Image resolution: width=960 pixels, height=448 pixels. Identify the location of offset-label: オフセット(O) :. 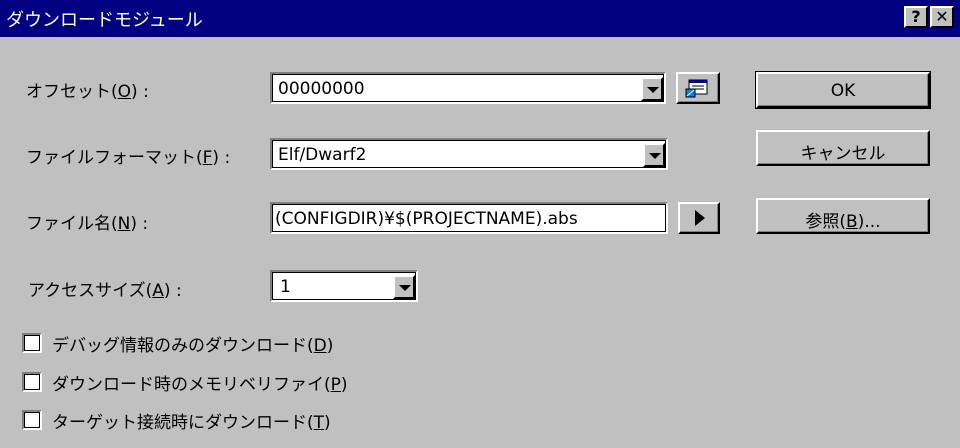
(87, 92).